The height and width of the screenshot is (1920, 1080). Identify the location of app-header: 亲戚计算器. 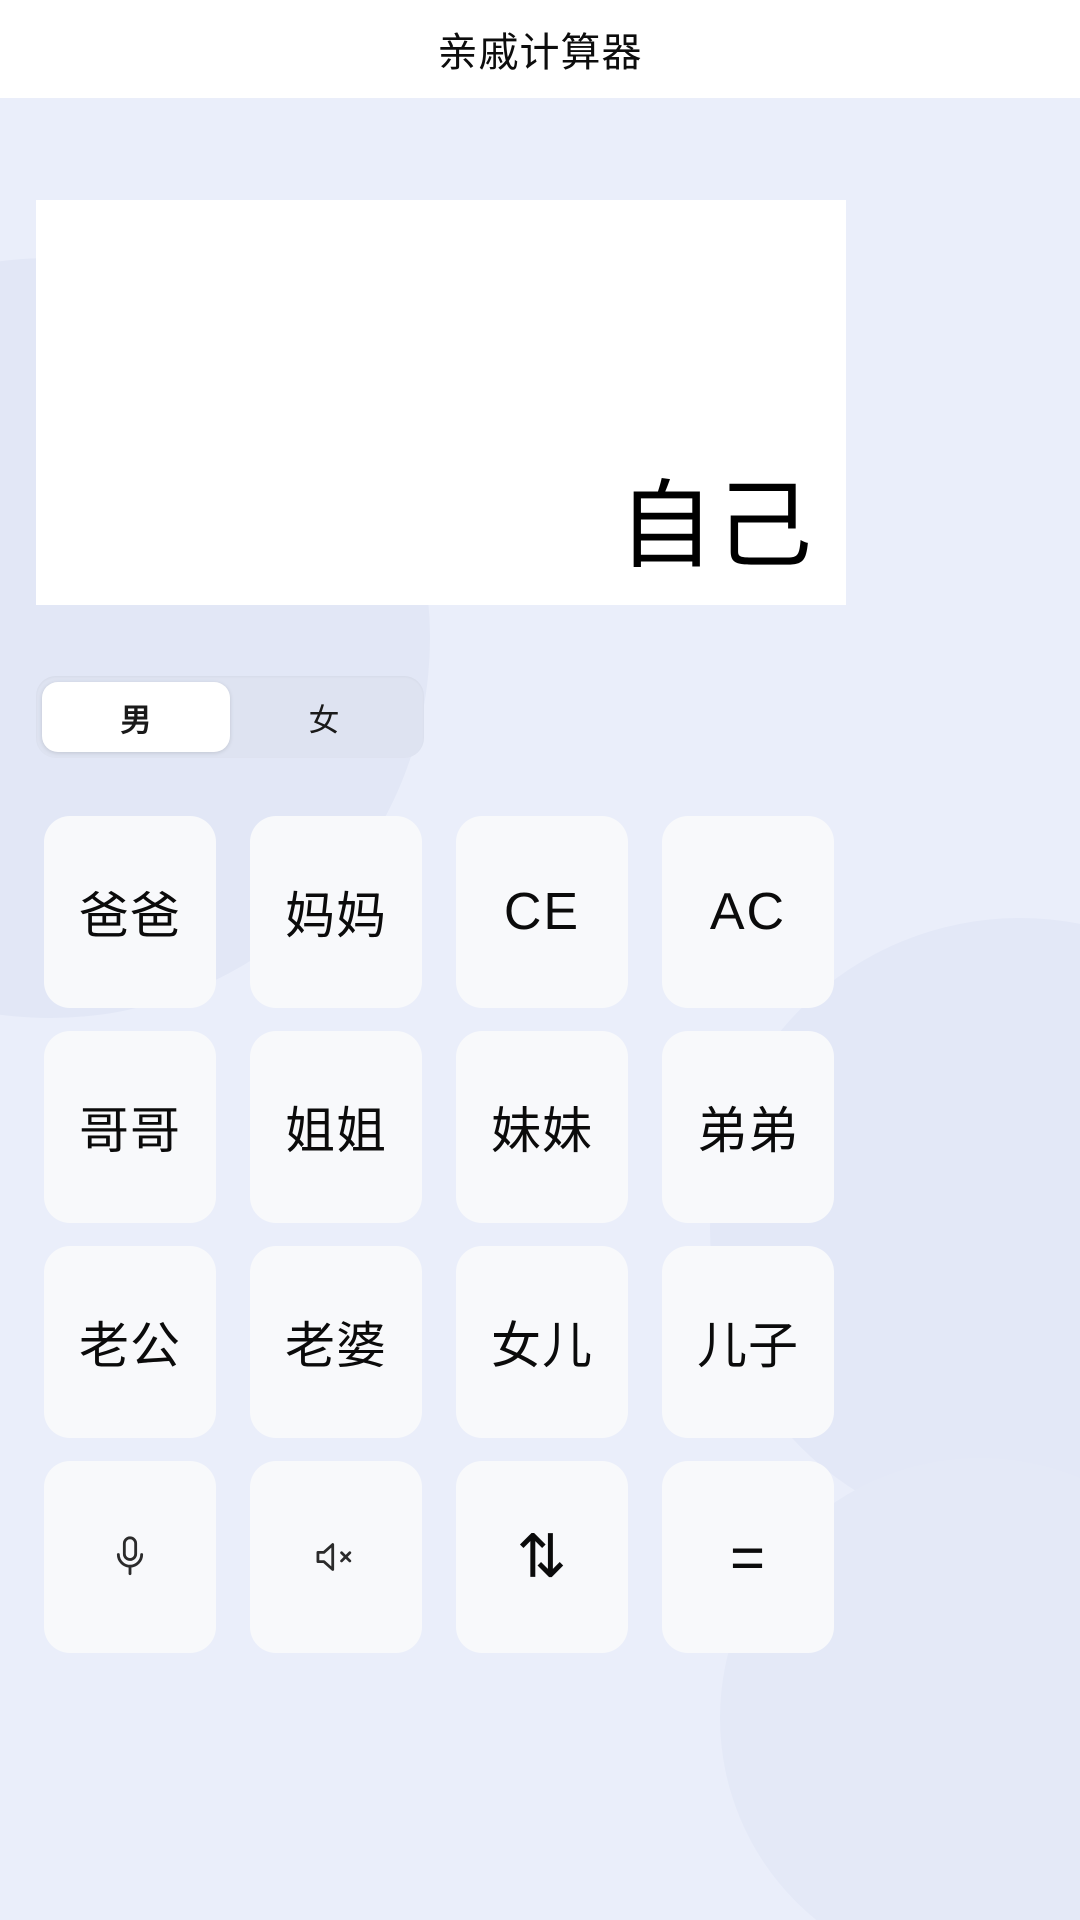
(540, 49).